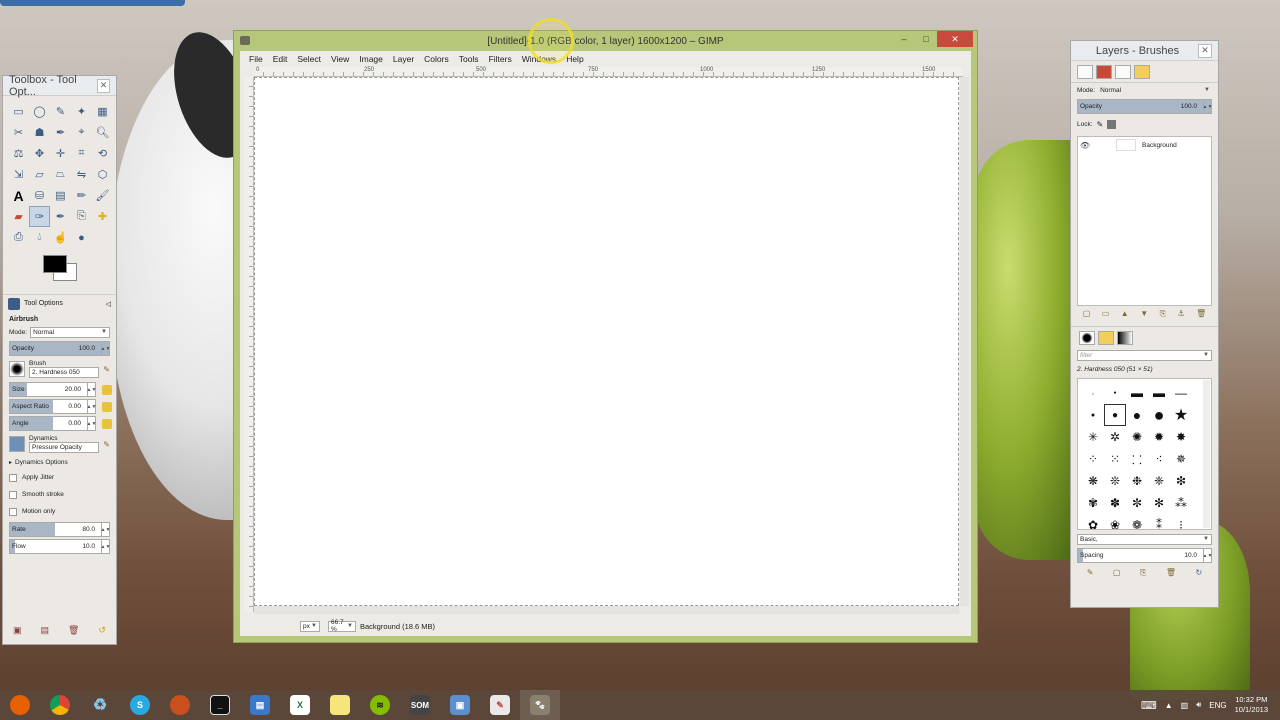  I want to click on new-group-icon: ▭, so click(1106, 314).